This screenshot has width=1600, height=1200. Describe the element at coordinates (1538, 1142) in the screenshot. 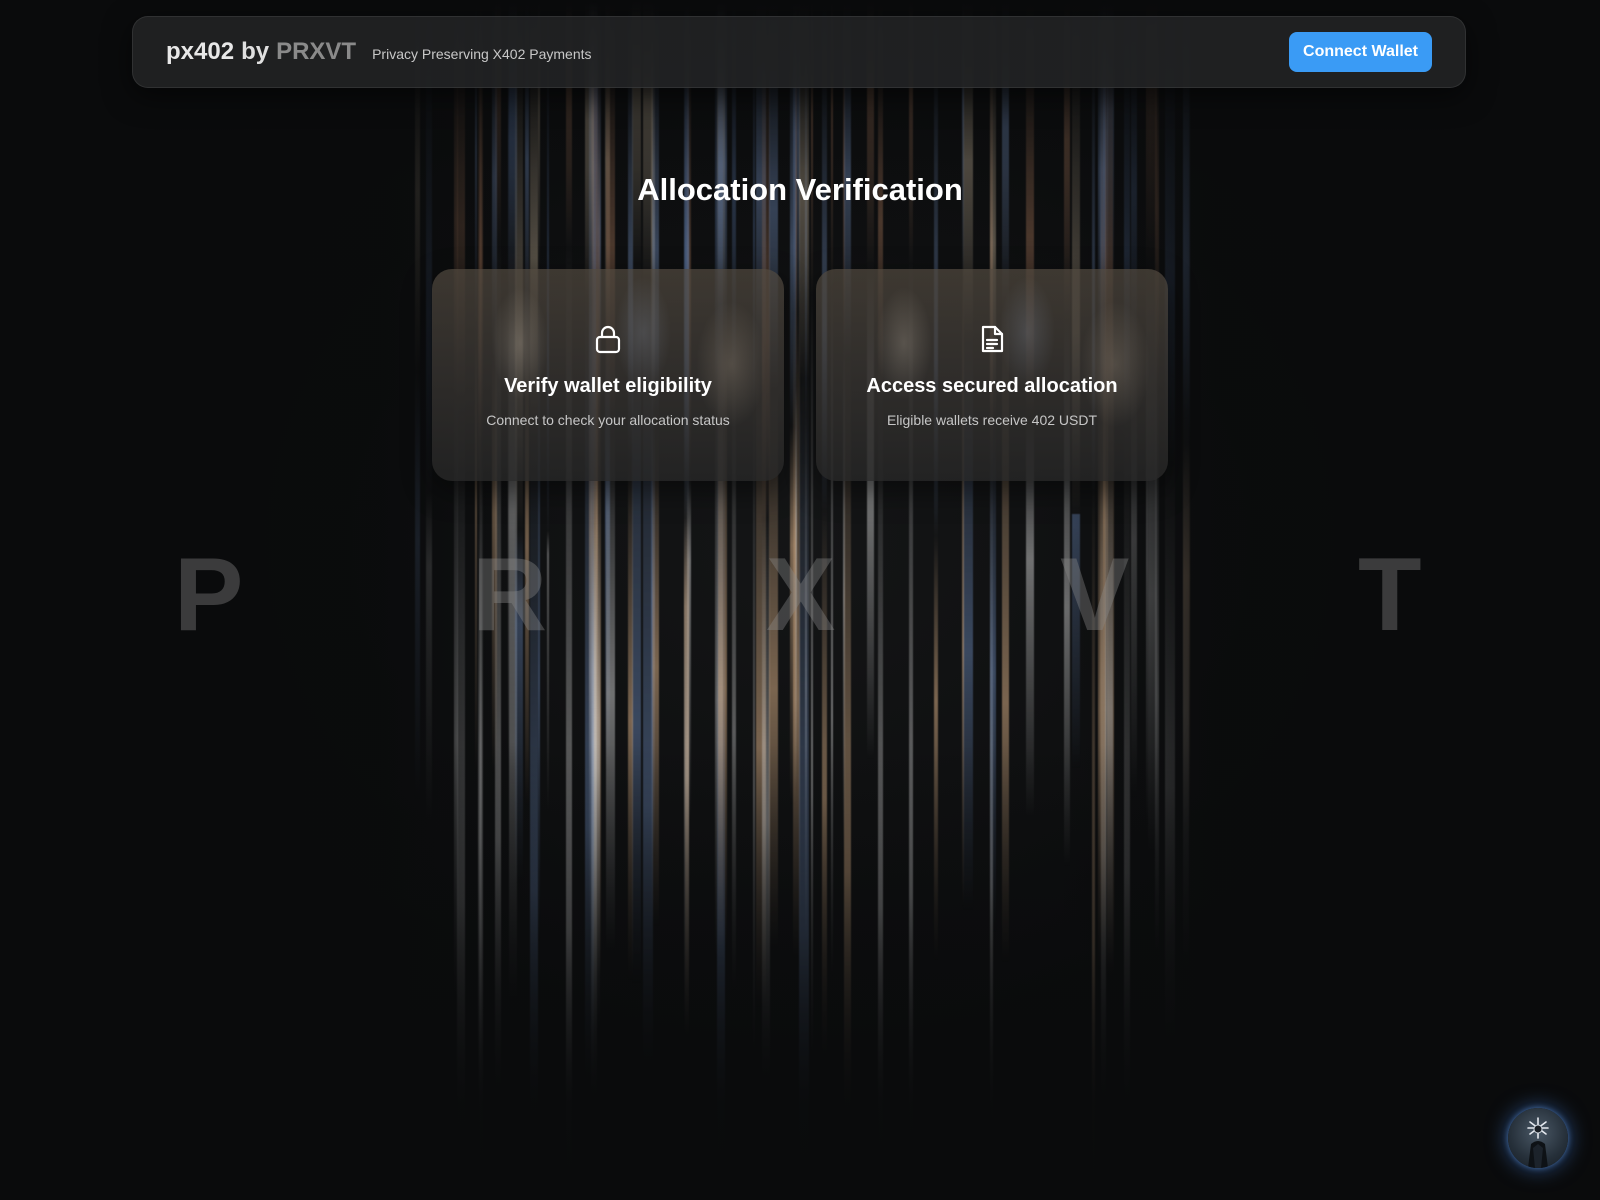

I see `avatar-icon` at that location.